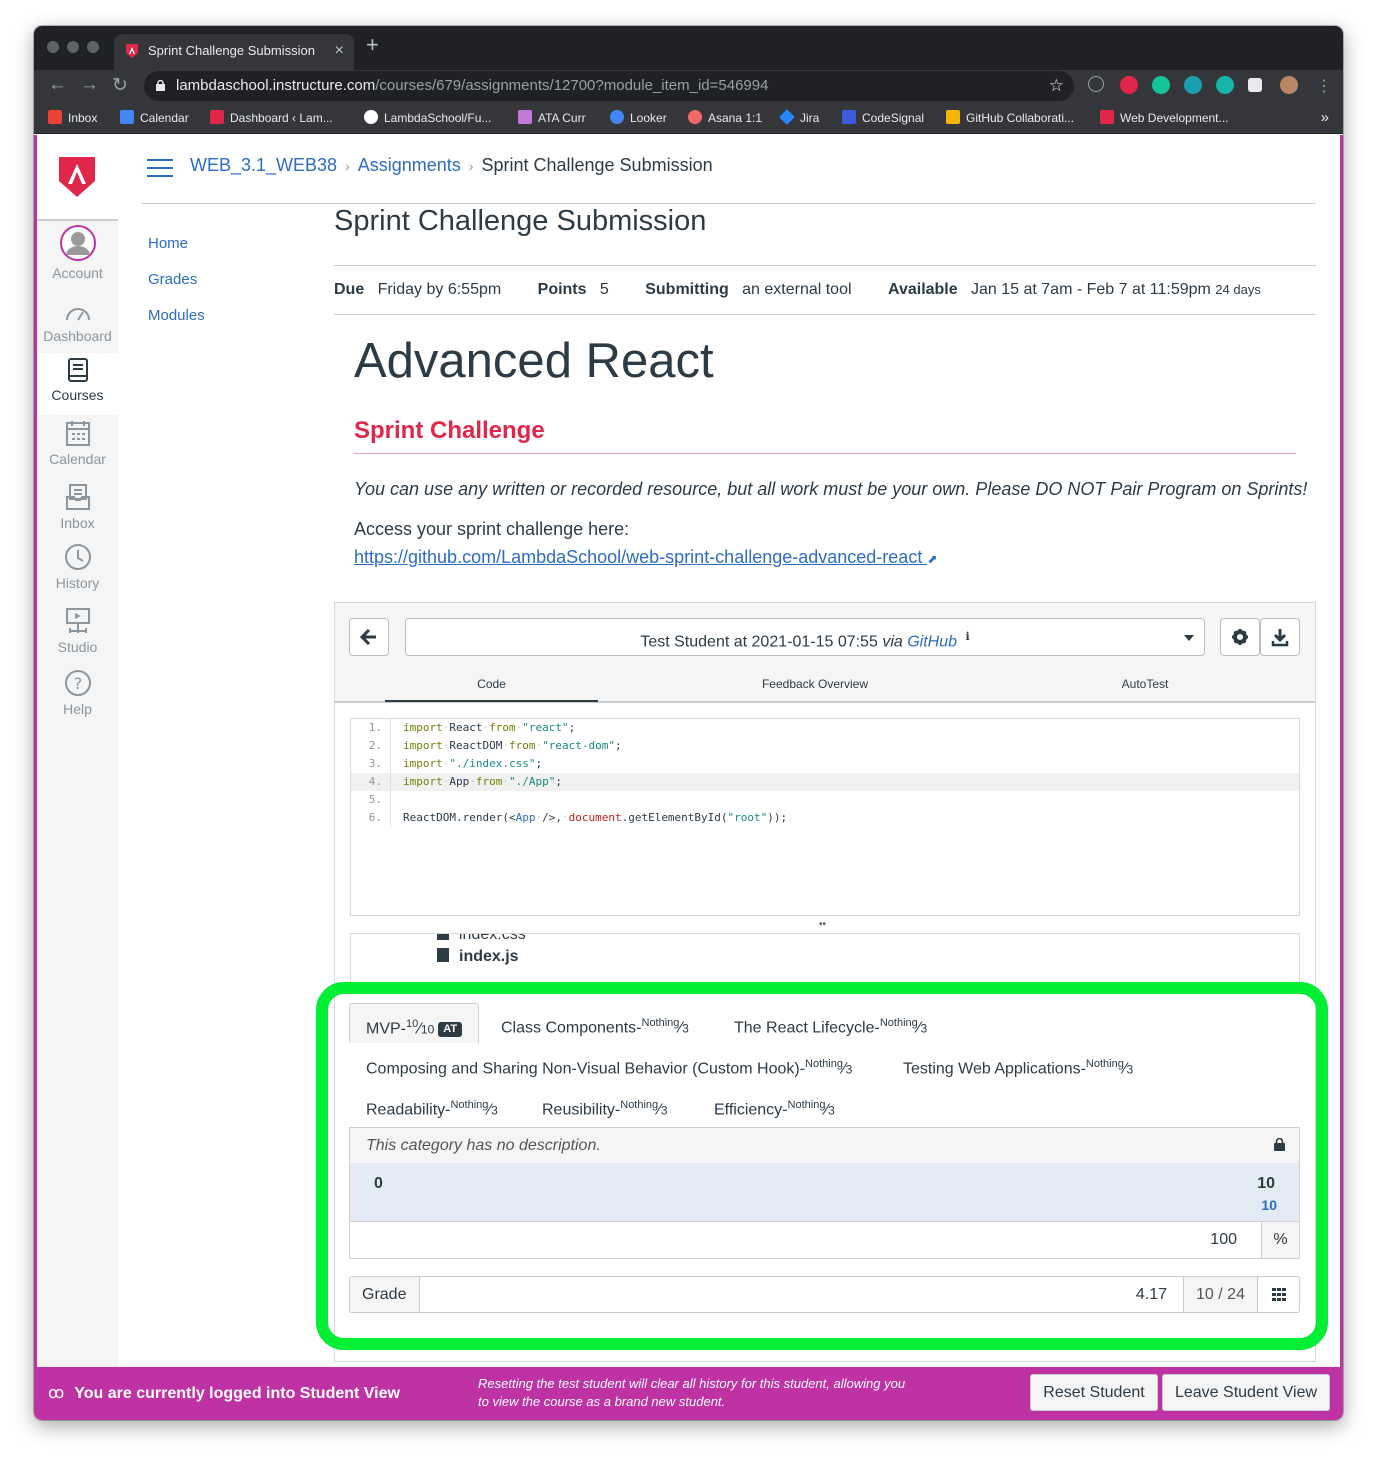 The image size is (1377, 1462). Describe the element at coordinates (339, 51) in the screenshot. I see `close-tab-icon: ×` at that location.